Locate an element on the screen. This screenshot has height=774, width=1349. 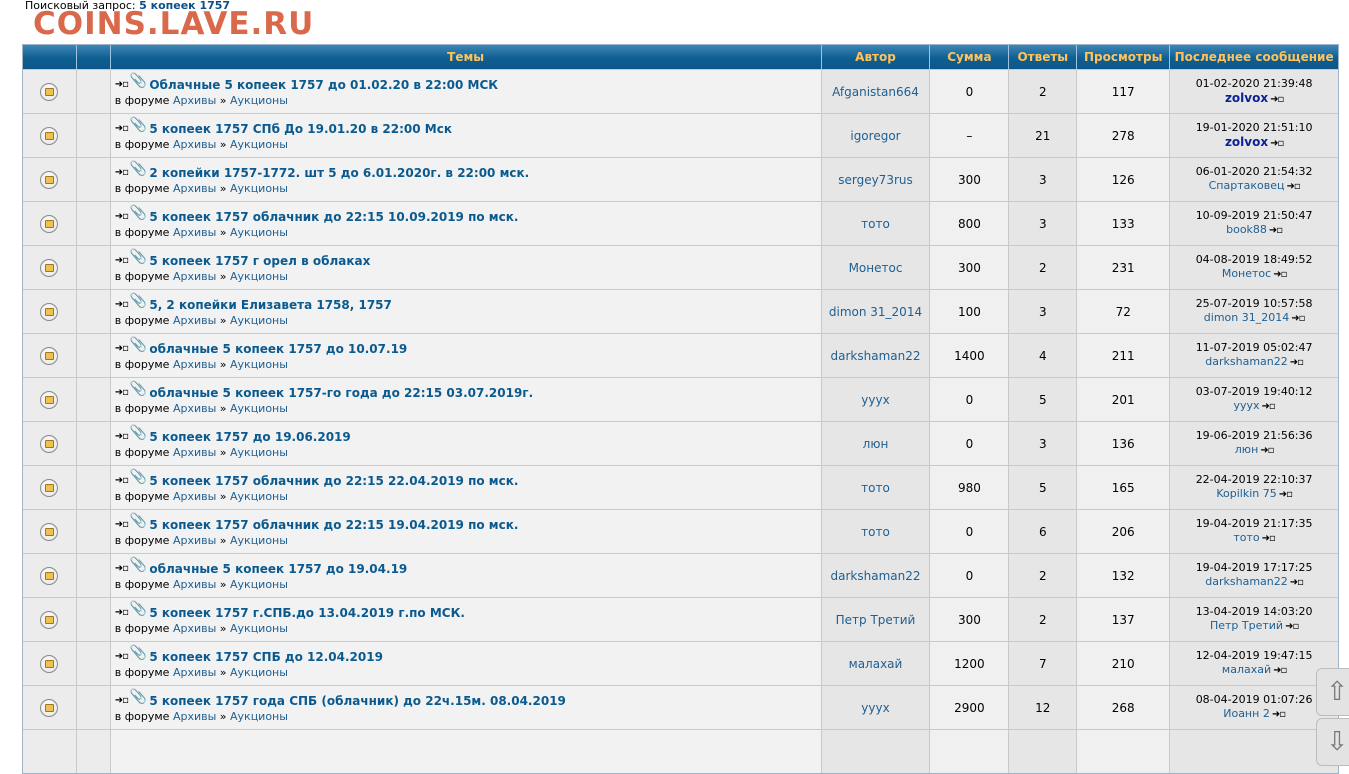
last-post-user-link: Иоанн 2 is located at coordinates (1246, 713).